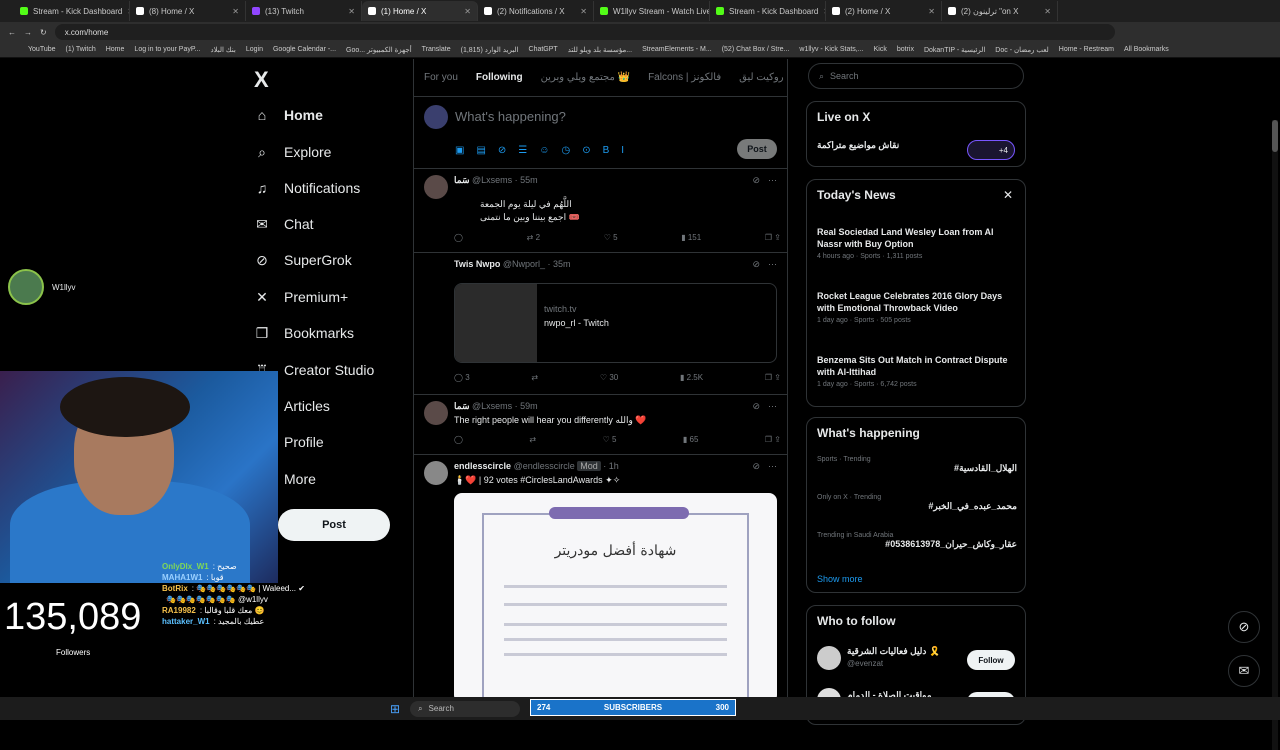 This screenshot has height=750, width=1280. I want to click on browser-tab: (1) Home / X ✕, so click(420, 11).